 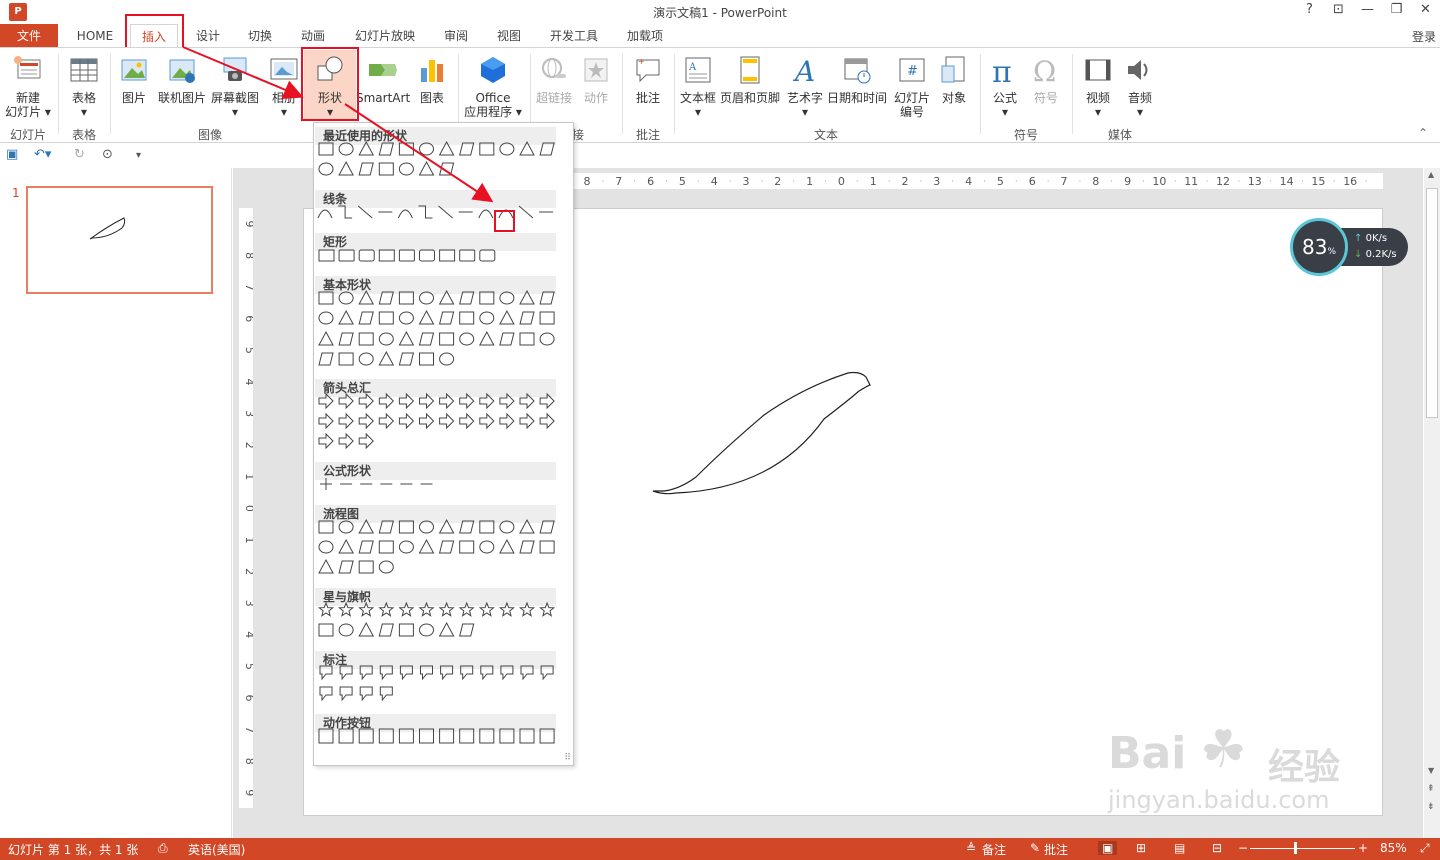 I want to click on tab-developer: 开发工具, so click(x=574, y=36).